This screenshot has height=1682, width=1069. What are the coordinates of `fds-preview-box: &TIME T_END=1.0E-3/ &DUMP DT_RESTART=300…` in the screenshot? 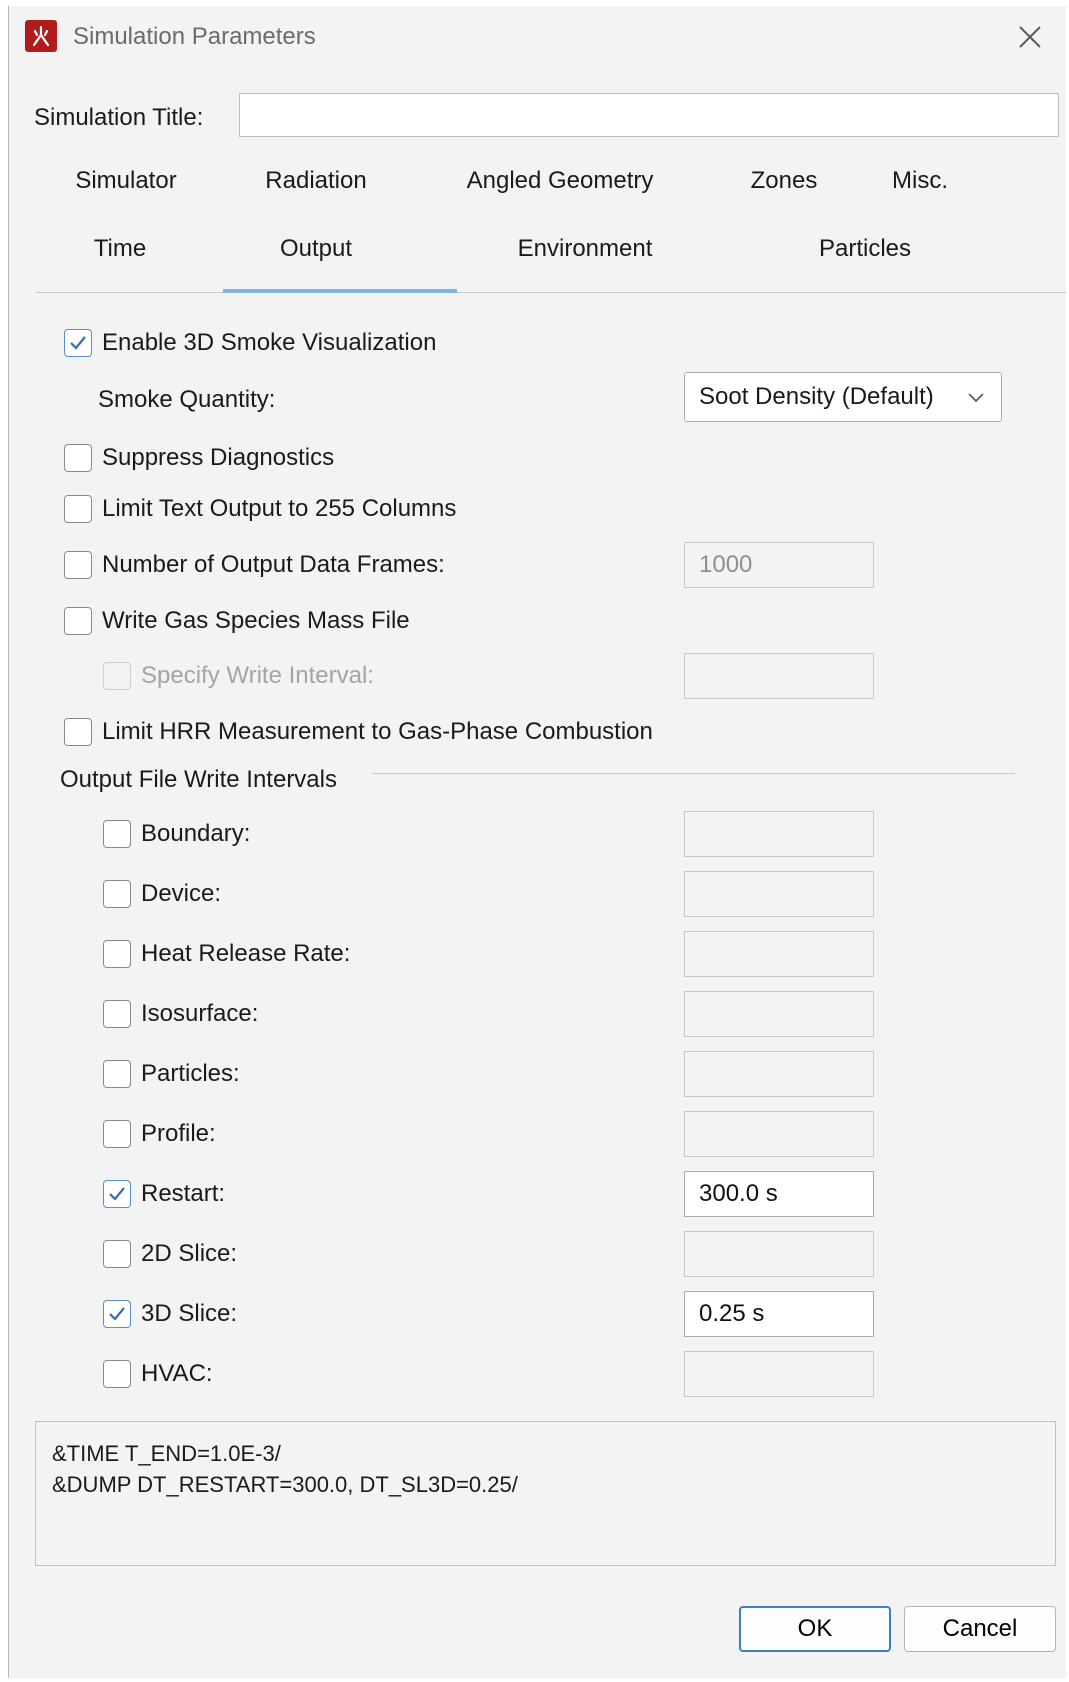 It's located at (545, 1493).